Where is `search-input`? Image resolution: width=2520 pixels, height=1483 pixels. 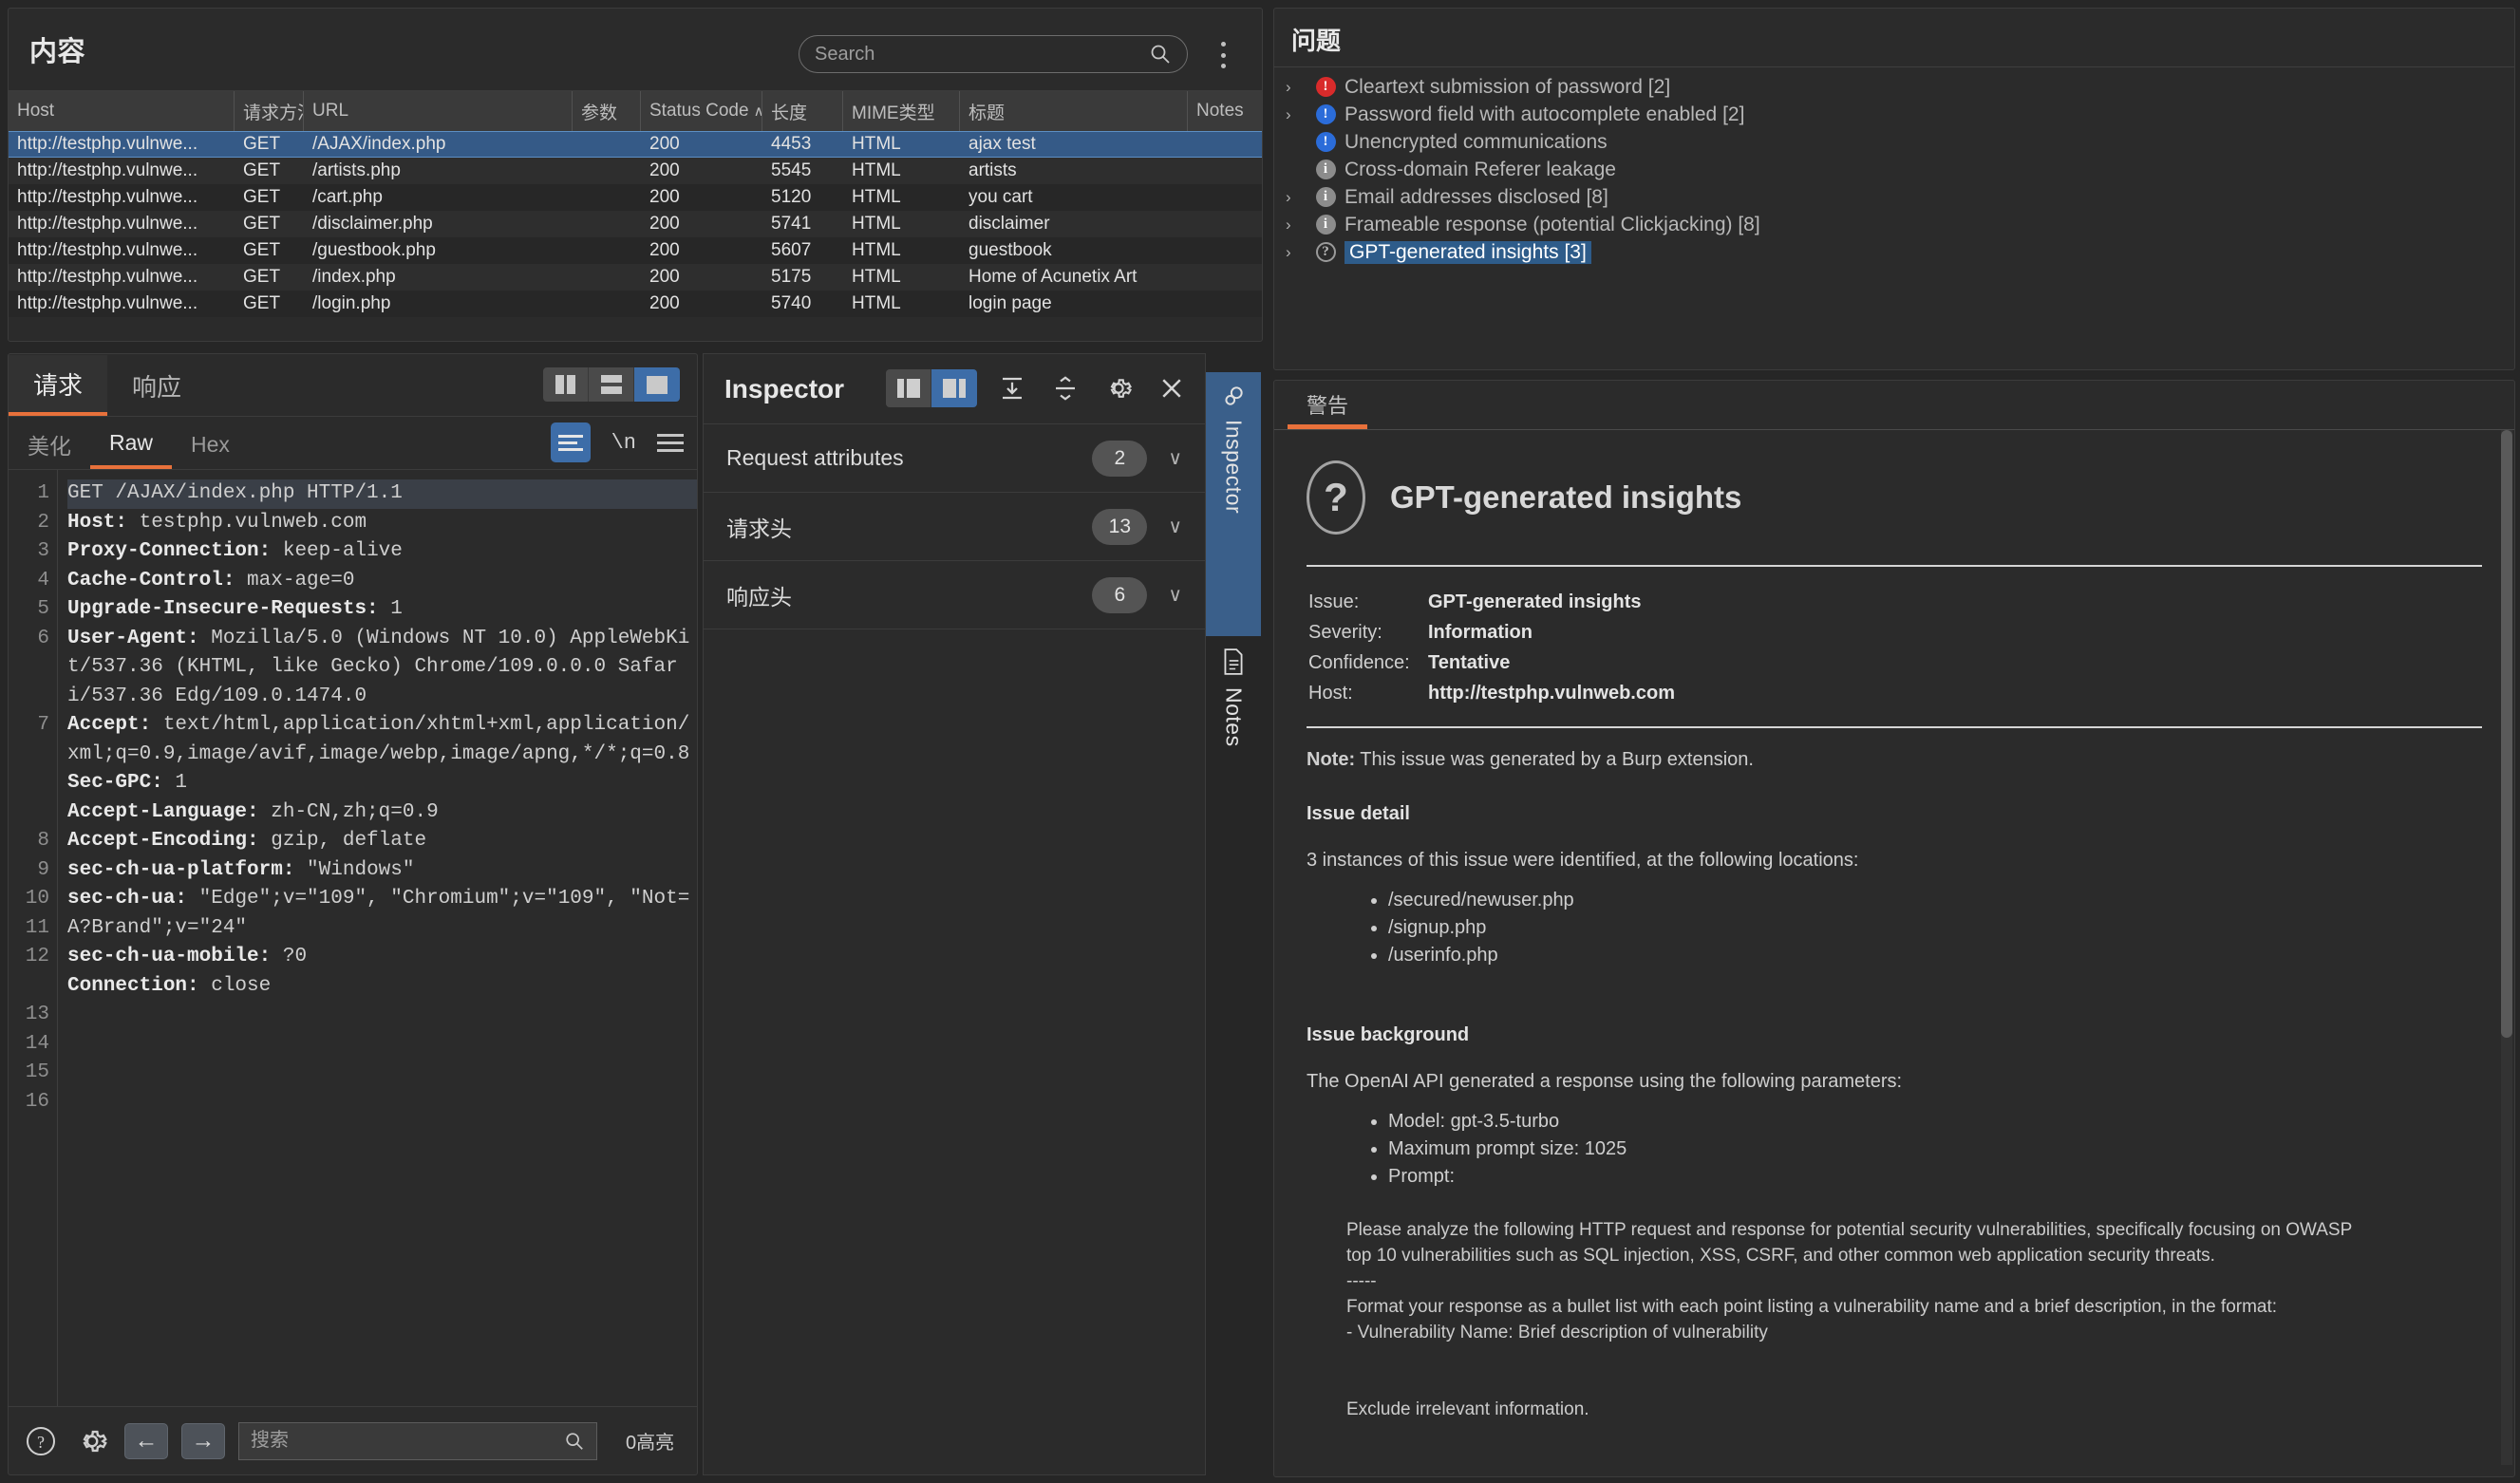
search-input is located at coordinates (982, 54).